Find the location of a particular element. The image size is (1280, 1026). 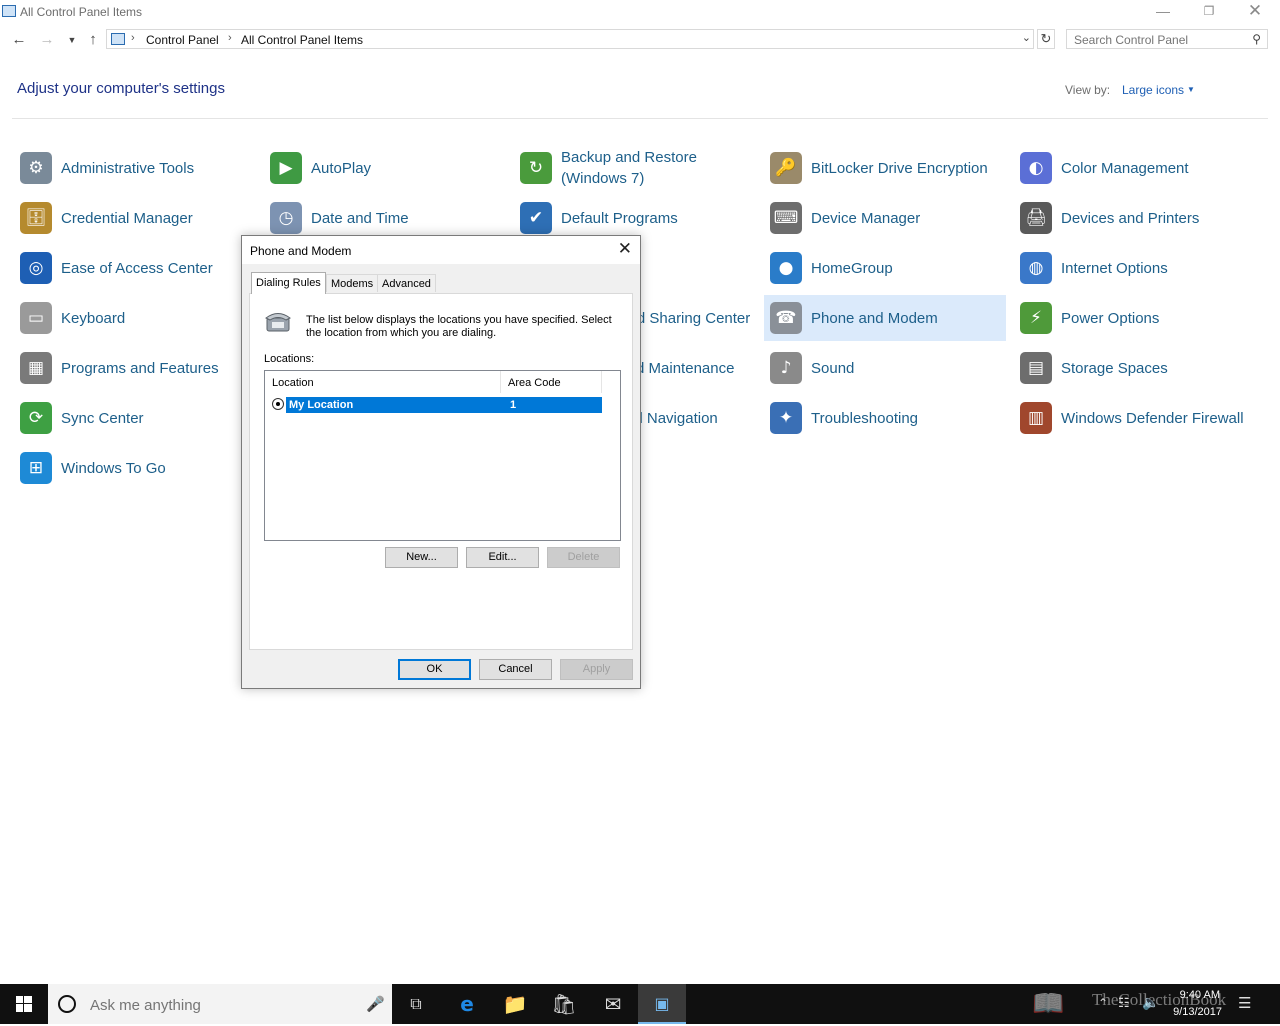

control-panel-taskbar-icon: ▣ is located at coordinates (662, 1004).